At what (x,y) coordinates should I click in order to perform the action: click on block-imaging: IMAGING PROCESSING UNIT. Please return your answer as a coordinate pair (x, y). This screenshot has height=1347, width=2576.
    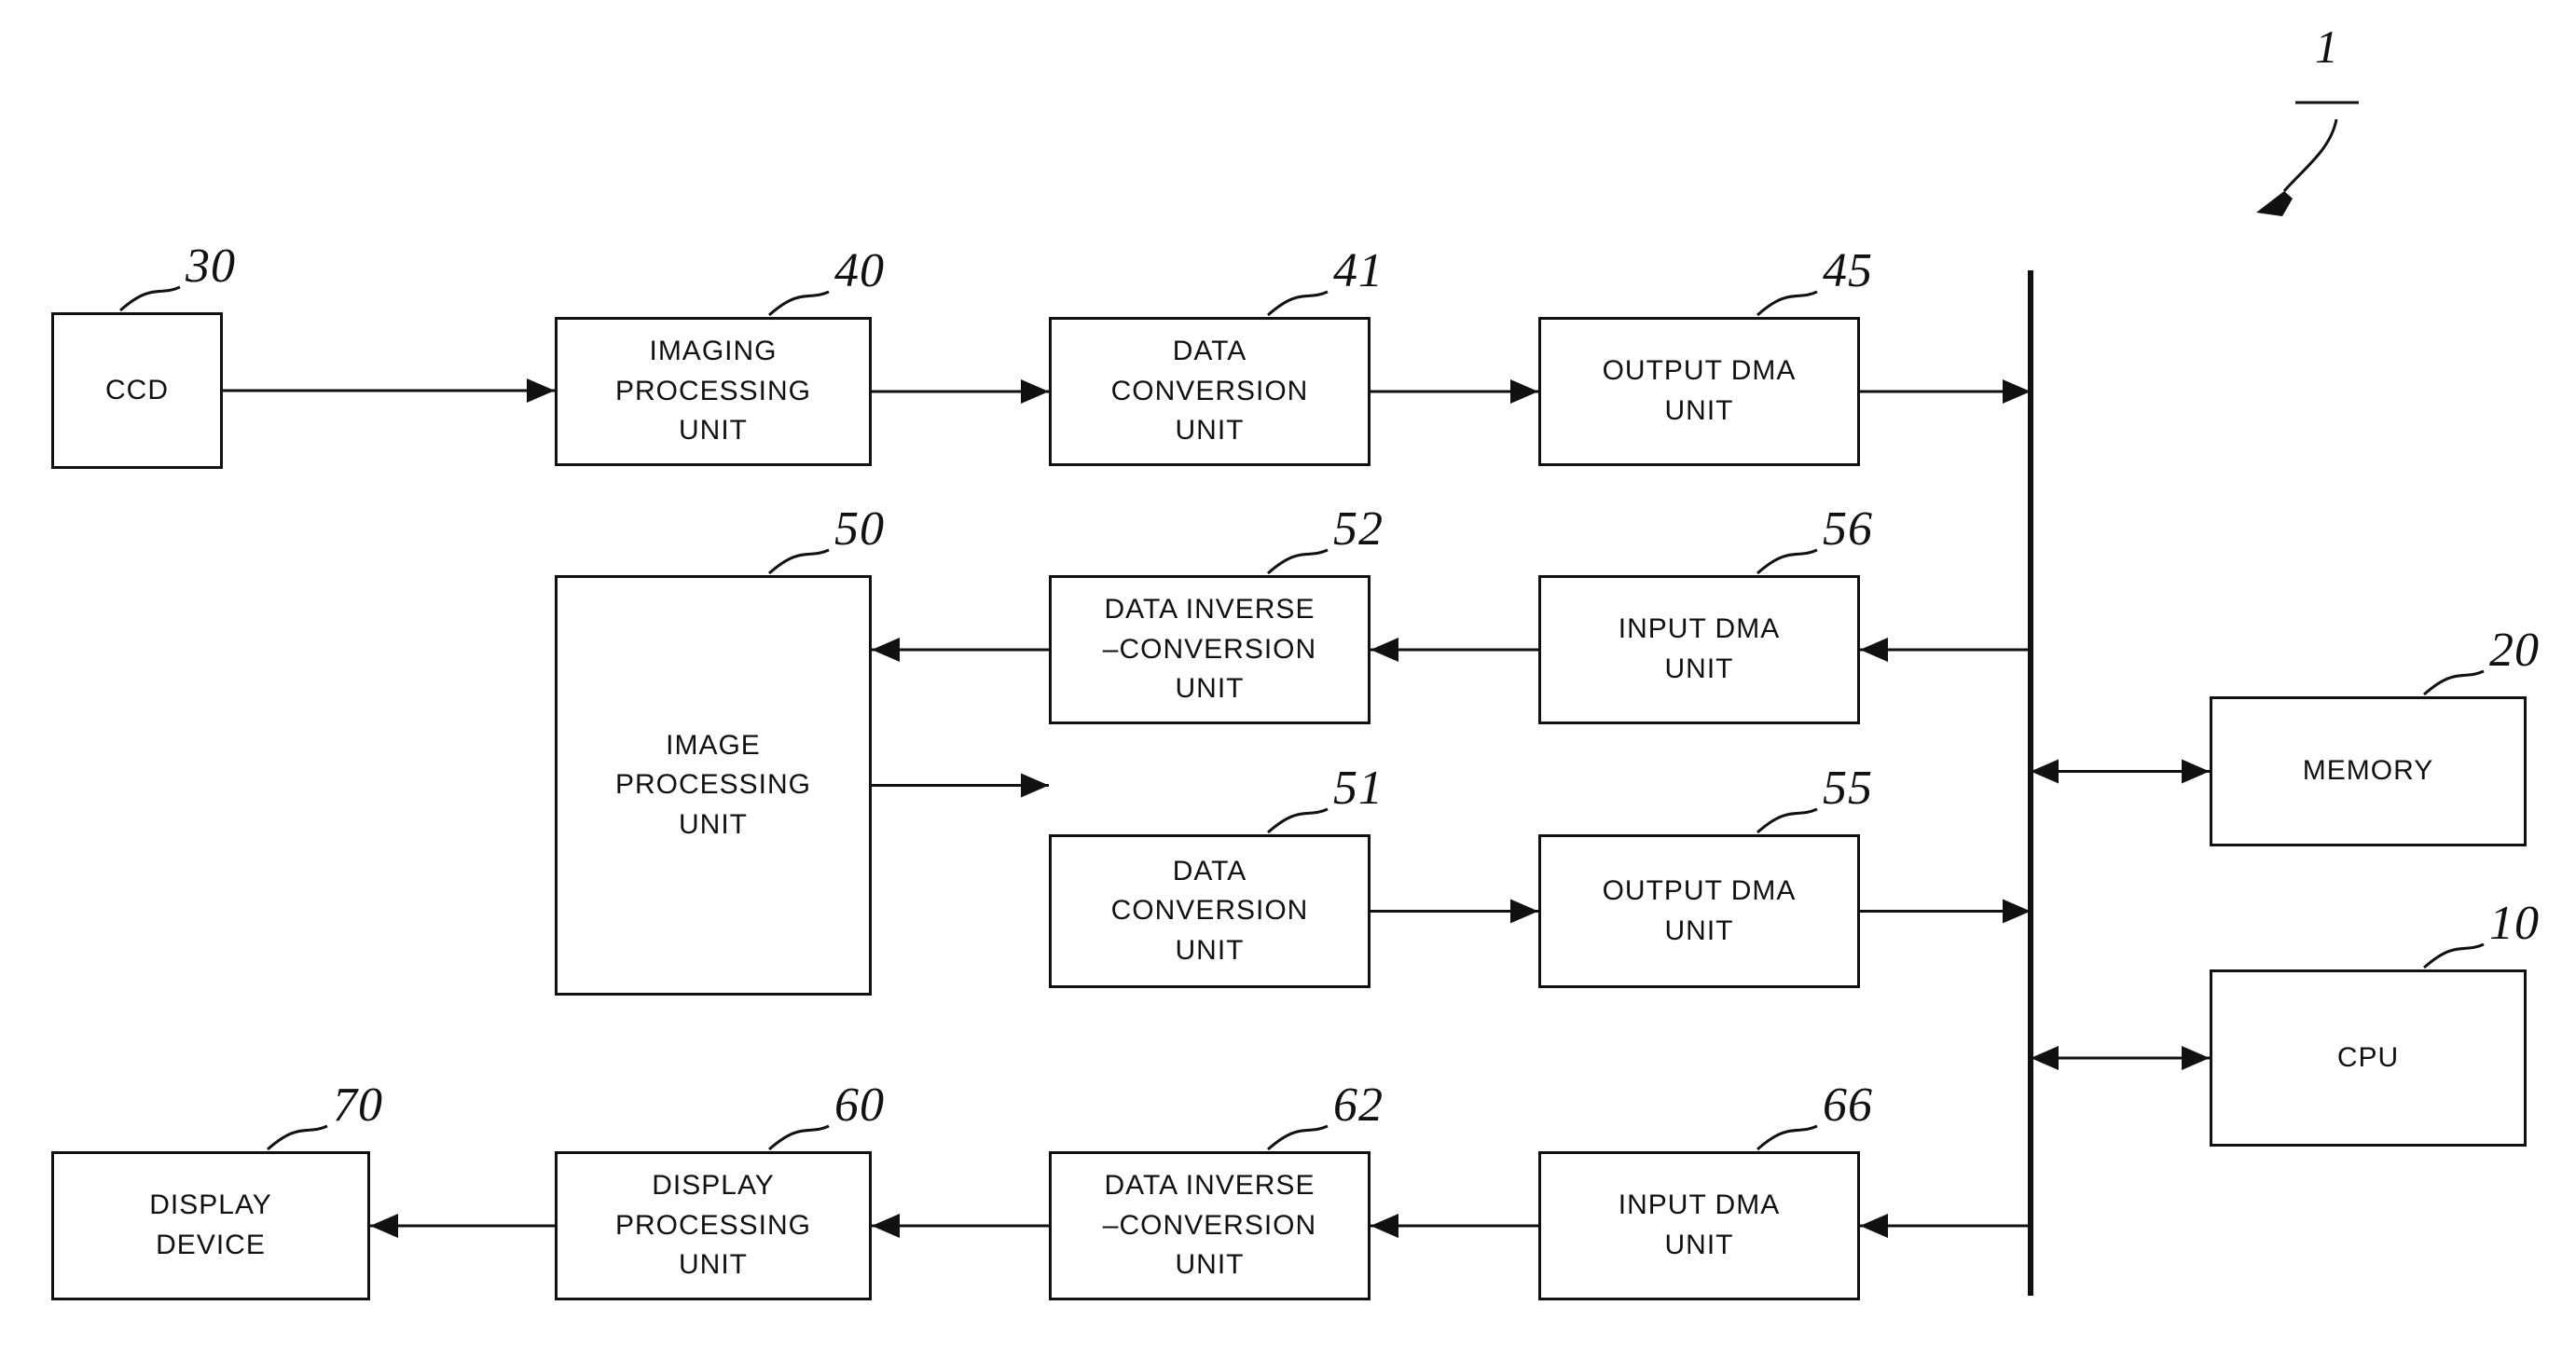
    Looking at the image, I should click on (713, 391).